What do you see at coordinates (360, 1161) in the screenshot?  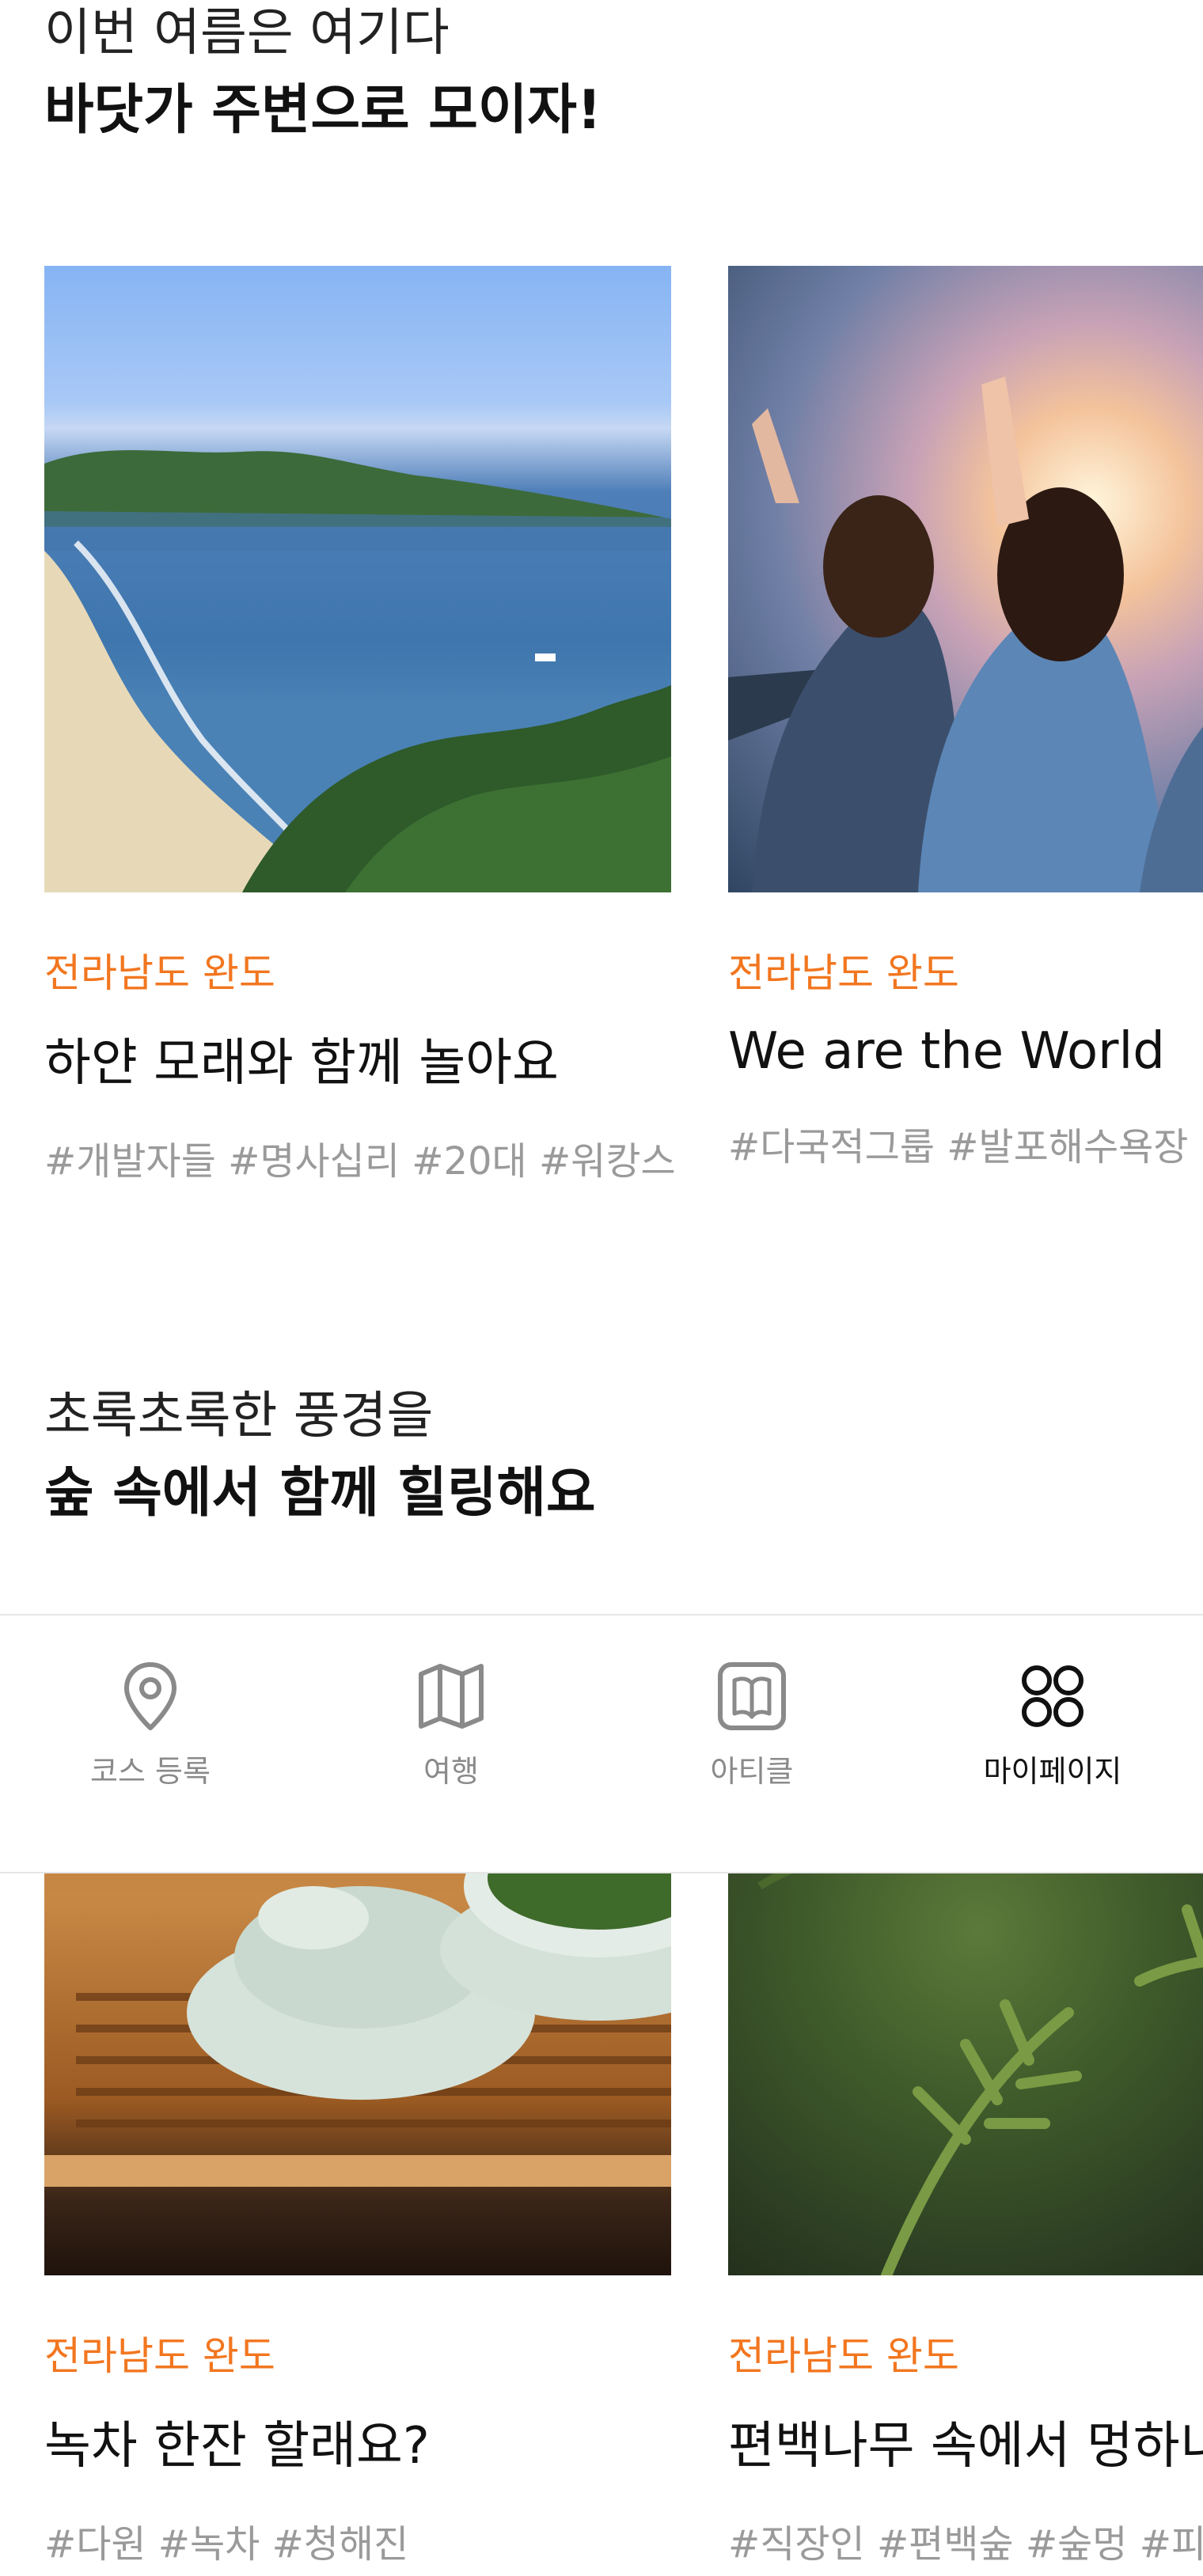 I see `card-tags: #개발자들 #명사십리 #20대 #워캉스` at bounding box center [360, 1161].